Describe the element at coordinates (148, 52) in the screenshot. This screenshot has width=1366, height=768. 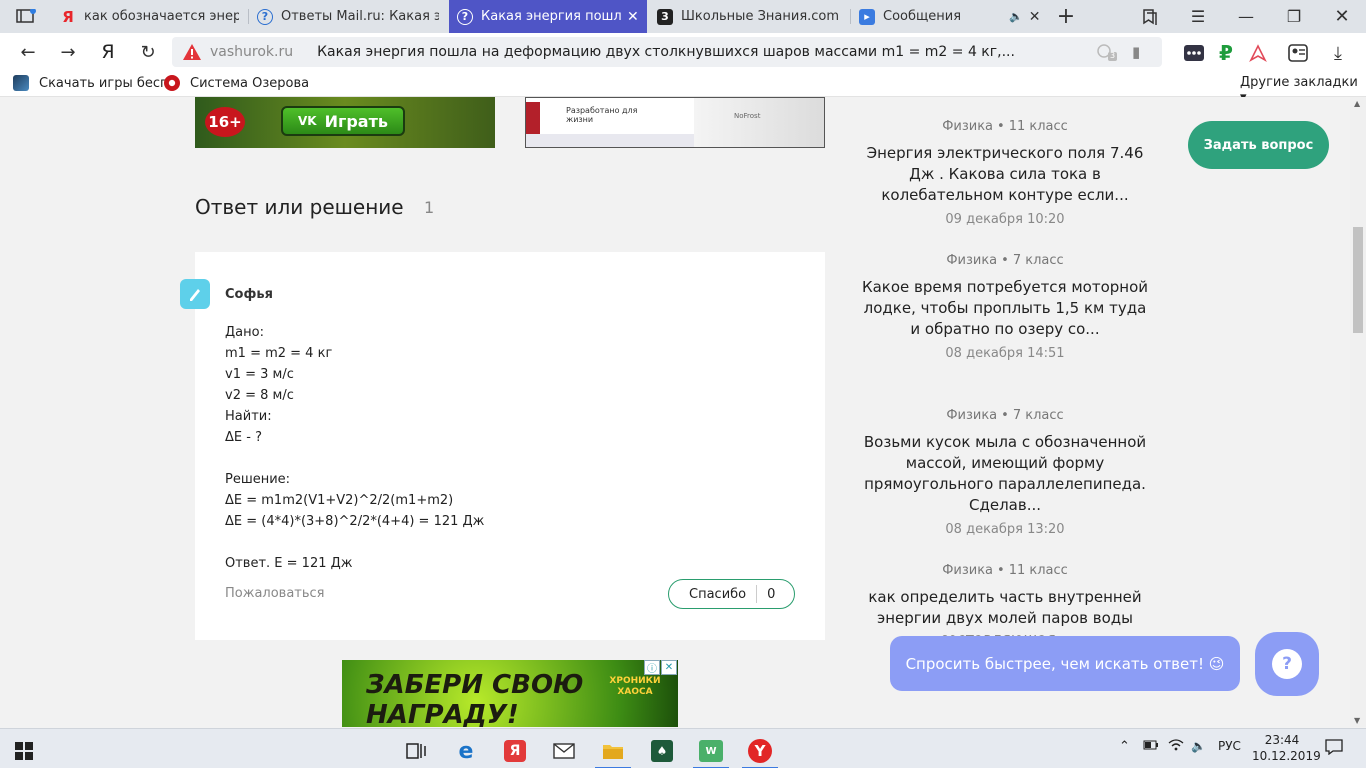
I see `reload-icon: ↻` at that location.